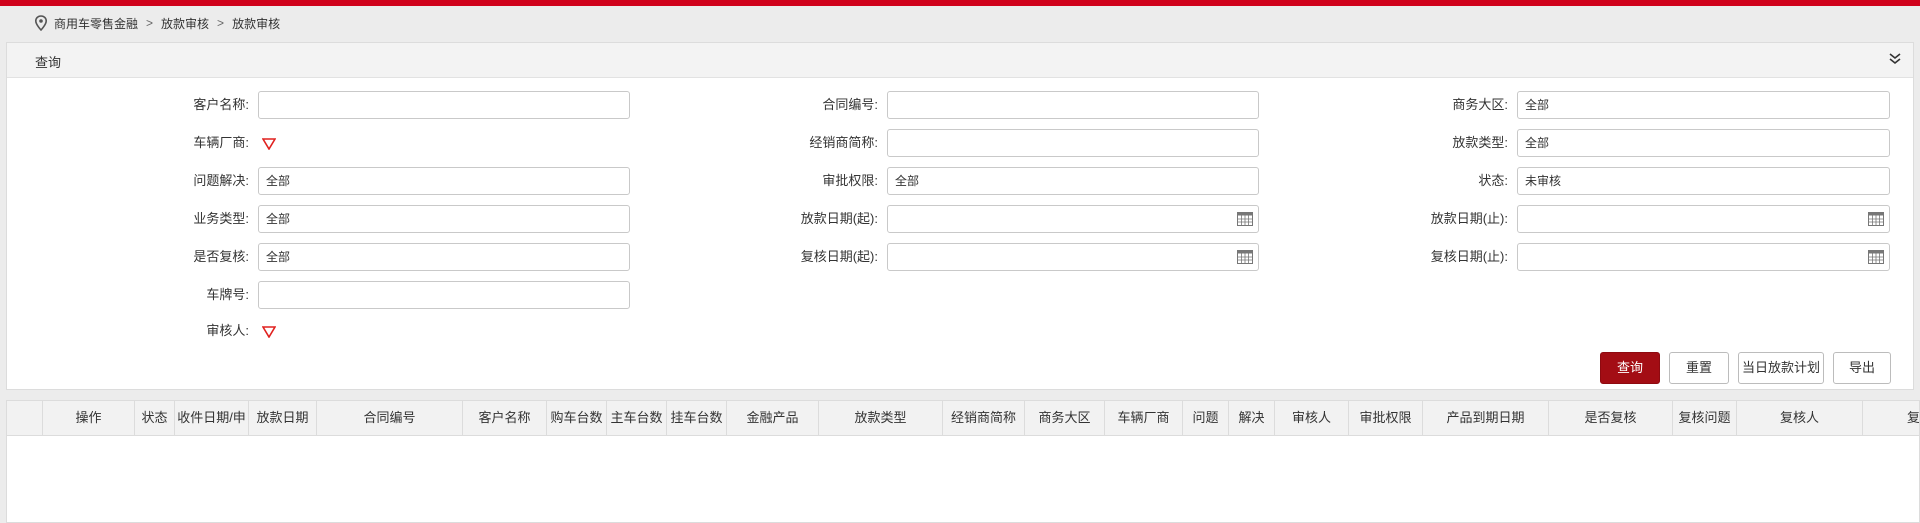  Describe the element at coordinates (390, 418) in the screenshot. I see `column-header-contract-no: 合同编号` at that location.